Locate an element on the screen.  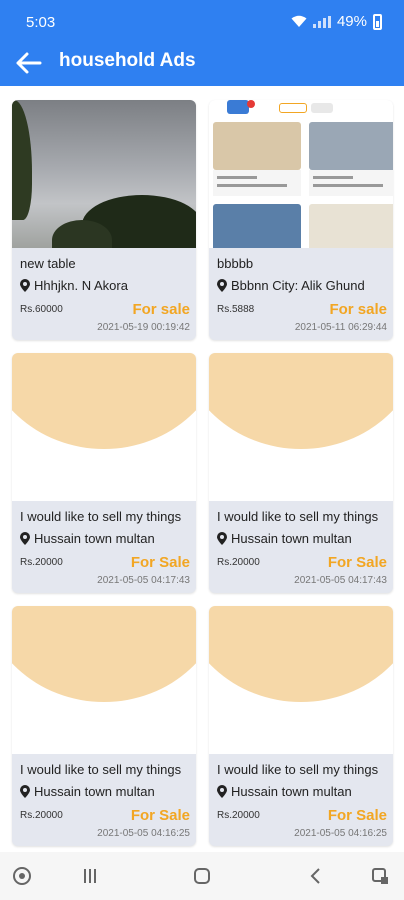
ad-price: Rs.60000 is located at coordinates (41, 309).